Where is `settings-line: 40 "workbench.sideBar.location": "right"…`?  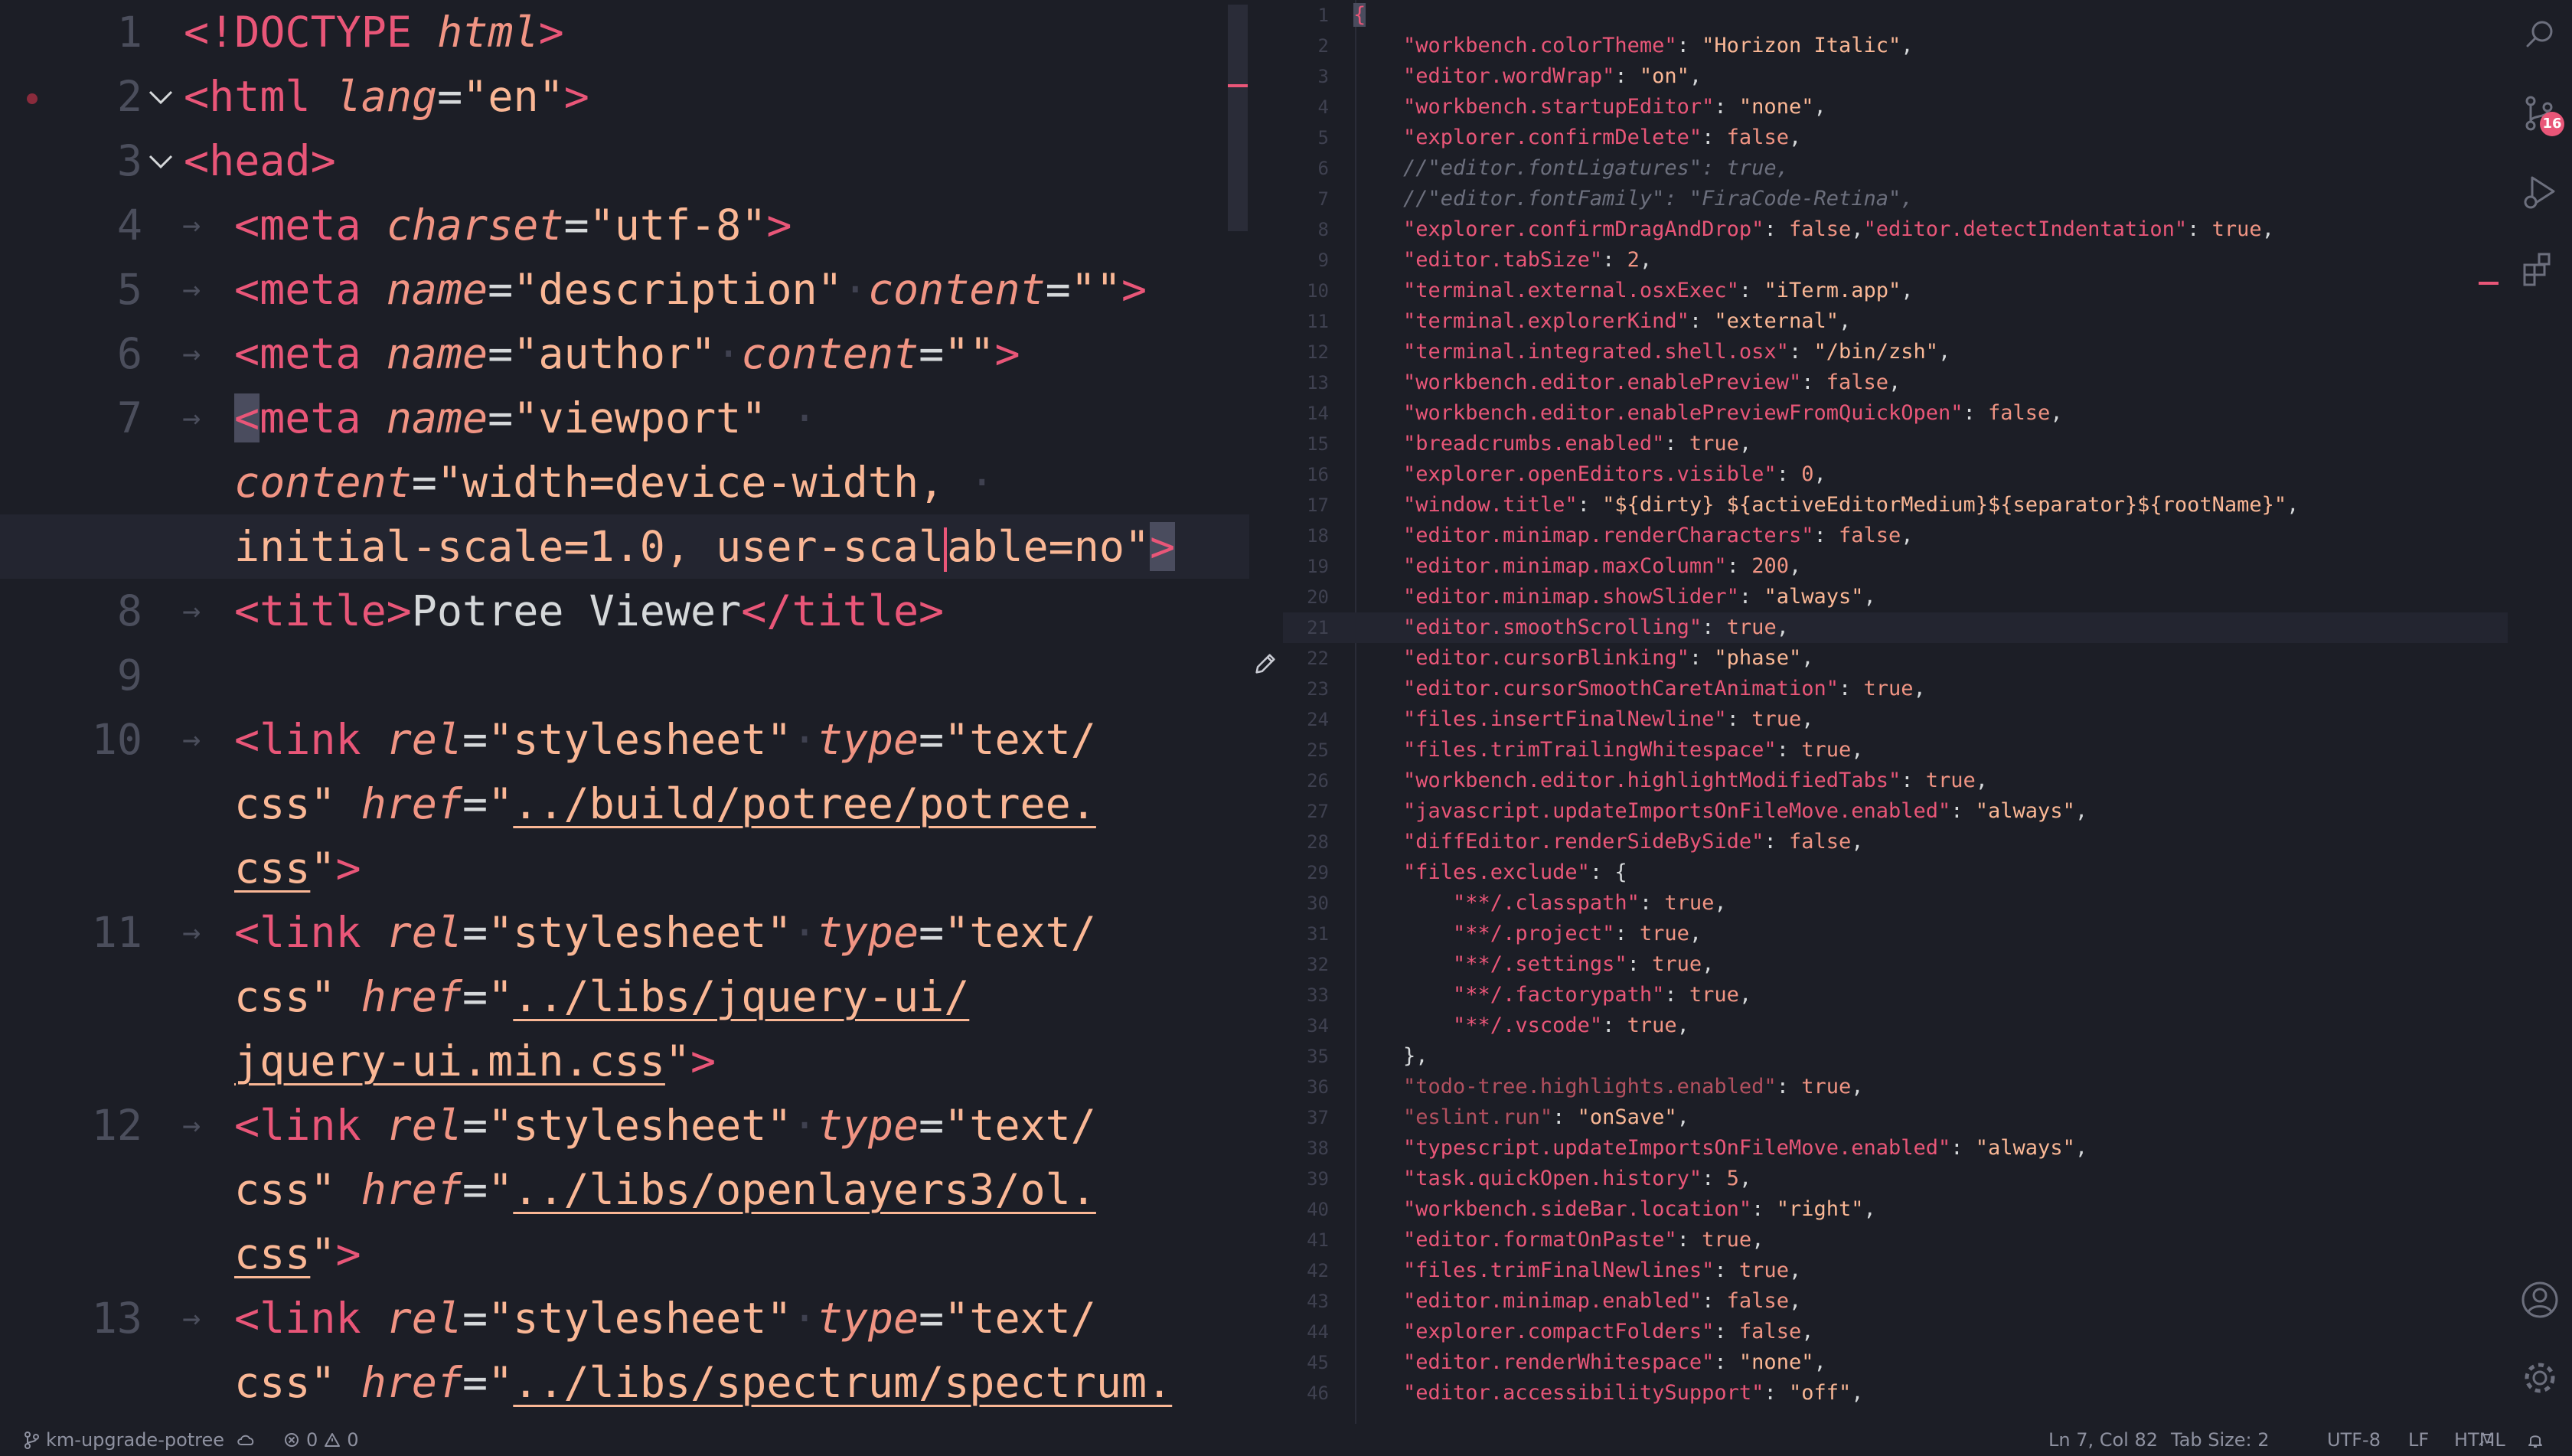 settings-line: 40 "workbench.sideBar.location": "right"… is located at coordinates (1895, 1209).